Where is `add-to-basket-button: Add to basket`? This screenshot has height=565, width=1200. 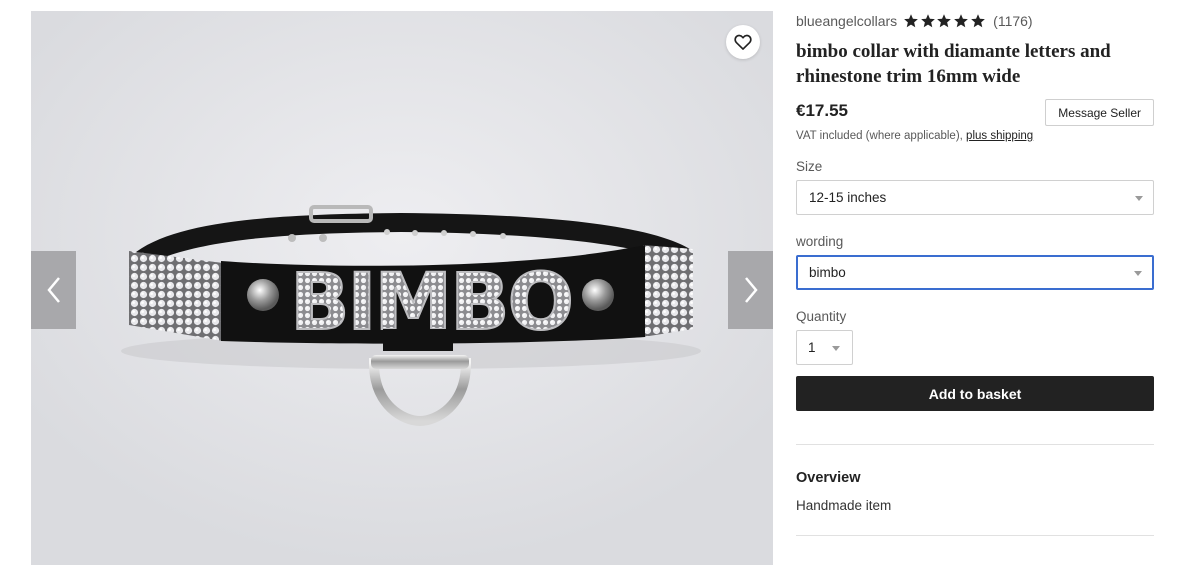
add-to-basket-button: Add to basket is located at coordinates (975, 393).